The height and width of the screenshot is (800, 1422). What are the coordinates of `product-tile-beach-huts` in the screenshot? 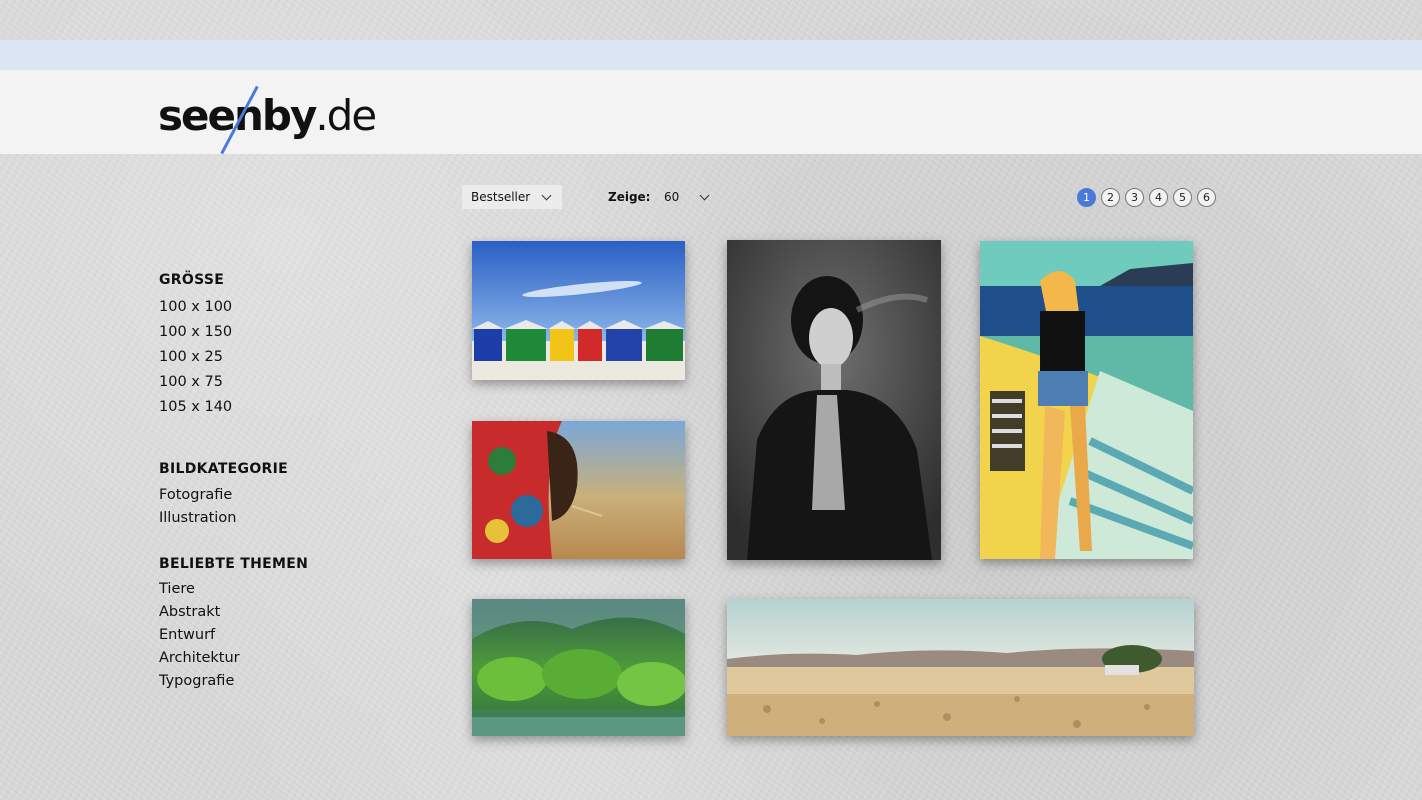 It's located at (578, 310).